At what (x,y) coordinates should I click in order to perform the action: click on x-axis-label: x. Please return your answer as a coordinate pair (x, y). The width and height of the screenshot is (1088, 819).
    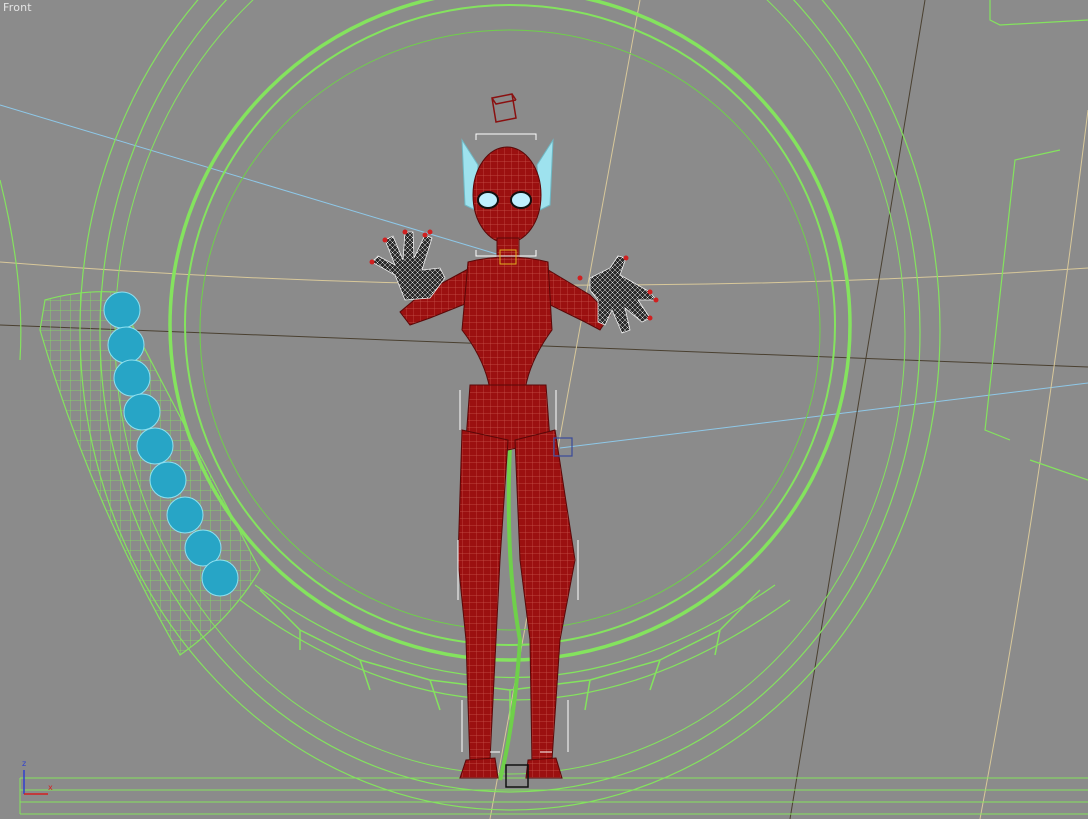
    Looking at the image, I should click on (50, 787).